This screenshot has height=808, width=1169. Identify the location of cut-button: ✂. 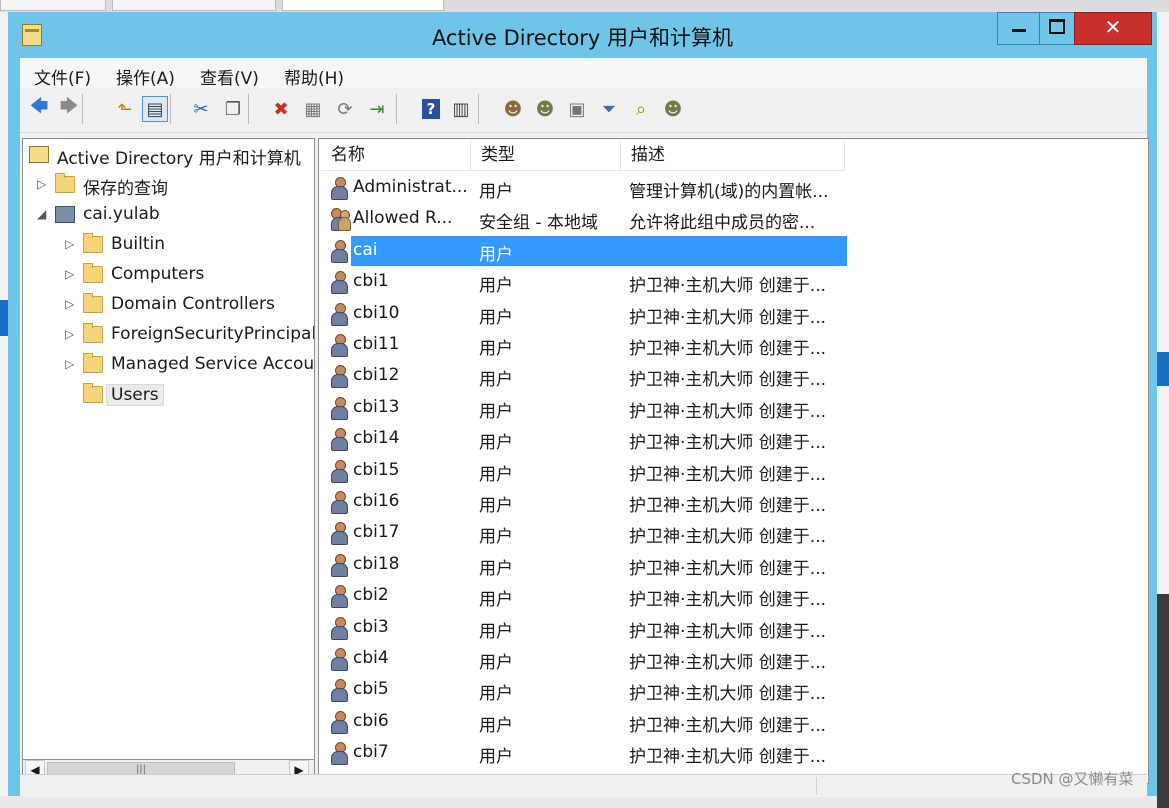
(201, 109).